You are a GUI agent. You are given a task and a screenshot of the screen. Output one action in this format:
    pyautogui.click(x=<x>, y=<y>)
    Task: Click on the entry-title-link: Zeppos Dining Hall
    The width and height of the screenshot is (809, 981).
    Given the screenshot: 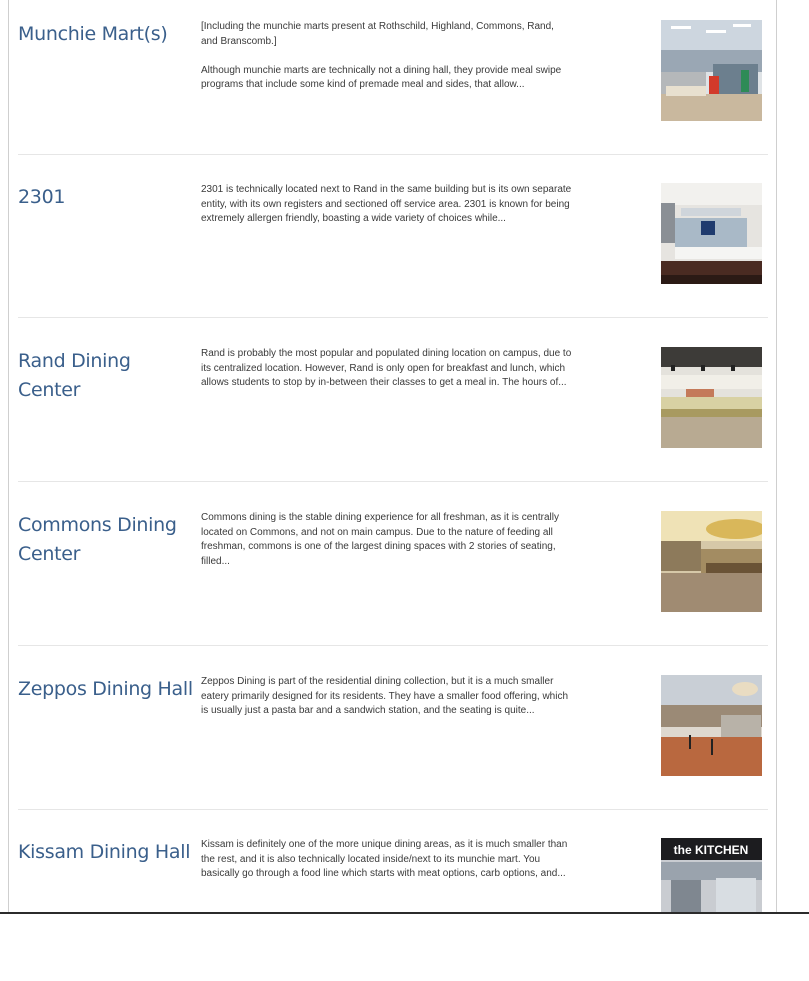 What is the action you would take?
    pyautogui.click(x=105, y=689)
    